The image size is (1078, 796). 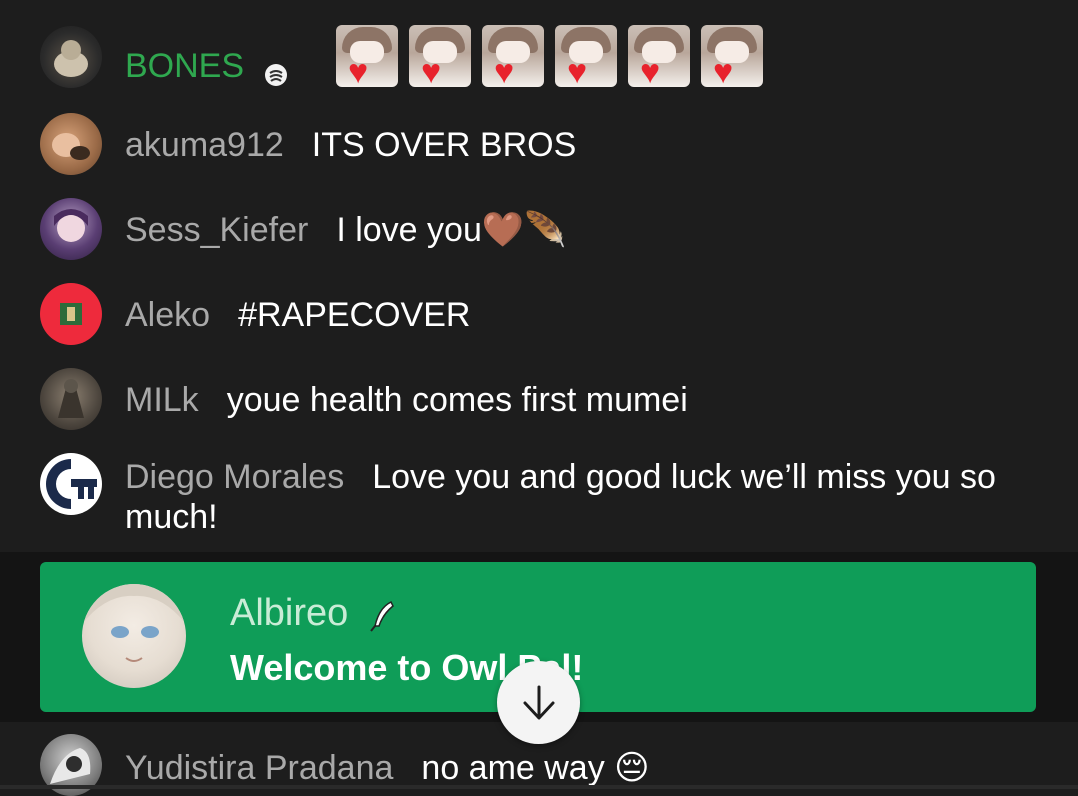 I want to click on author-name: akuma912, so click(x=204, y=145).